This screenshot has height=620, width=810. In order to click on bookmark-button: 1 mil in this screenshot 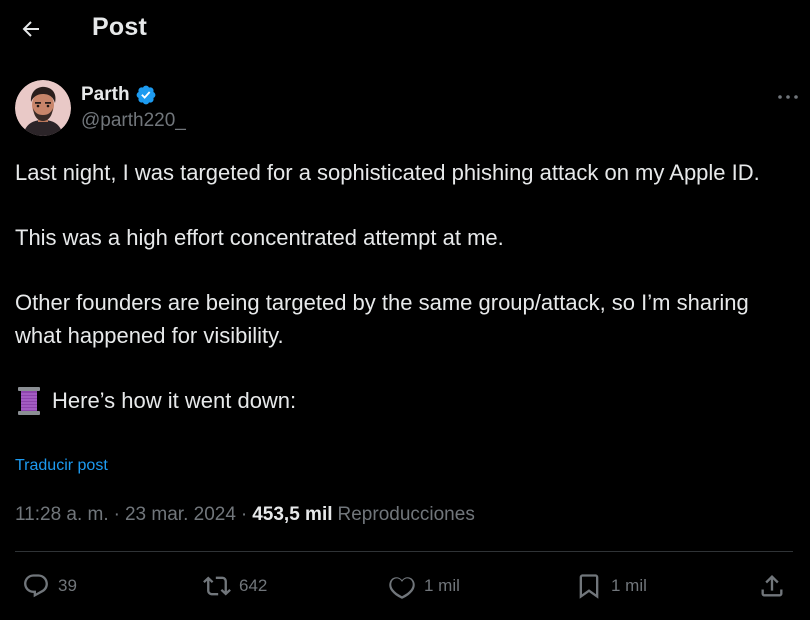, I will do `click(611, 586)`.